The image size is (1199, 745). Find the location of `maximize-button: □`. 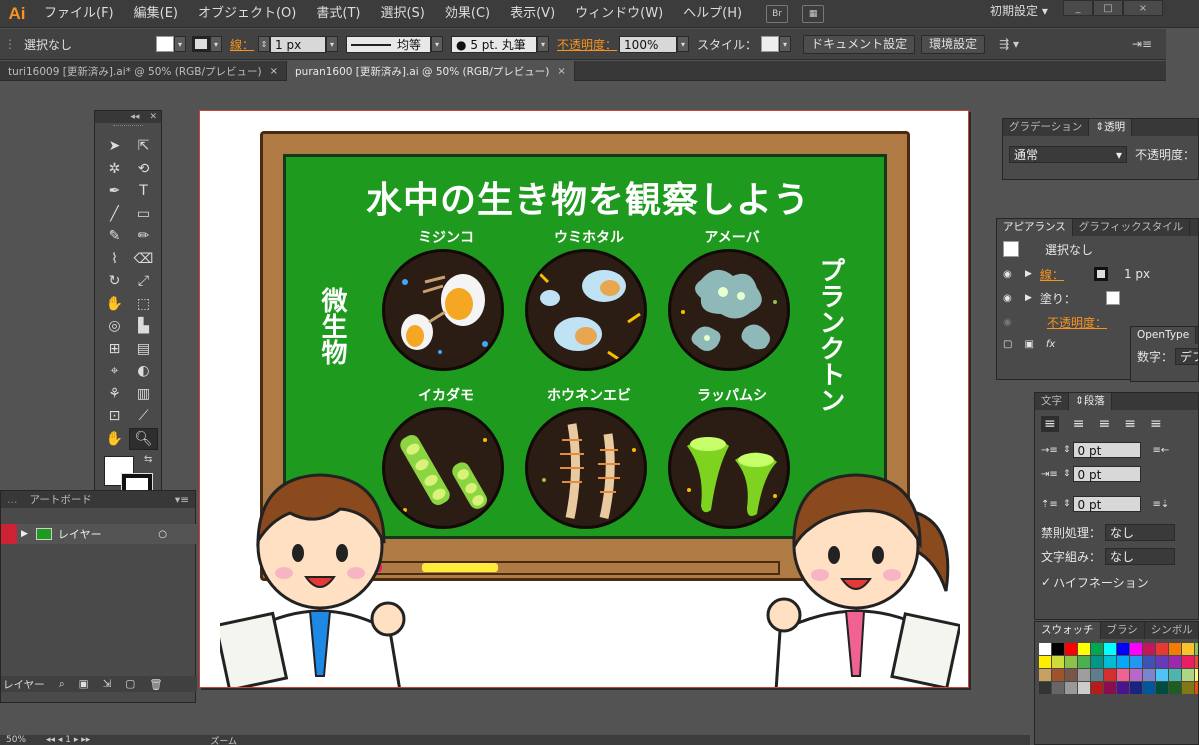

maximize-button: □ is located at coordinates (1108, 8).